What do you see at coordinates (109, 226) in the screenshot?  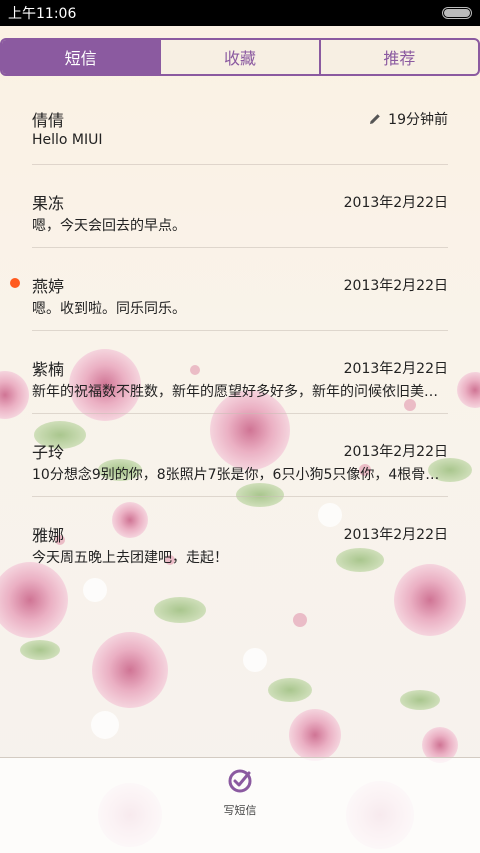 I see `message-preview: 嗯，今天会回去的早点。` at bounding box center [109, 226].